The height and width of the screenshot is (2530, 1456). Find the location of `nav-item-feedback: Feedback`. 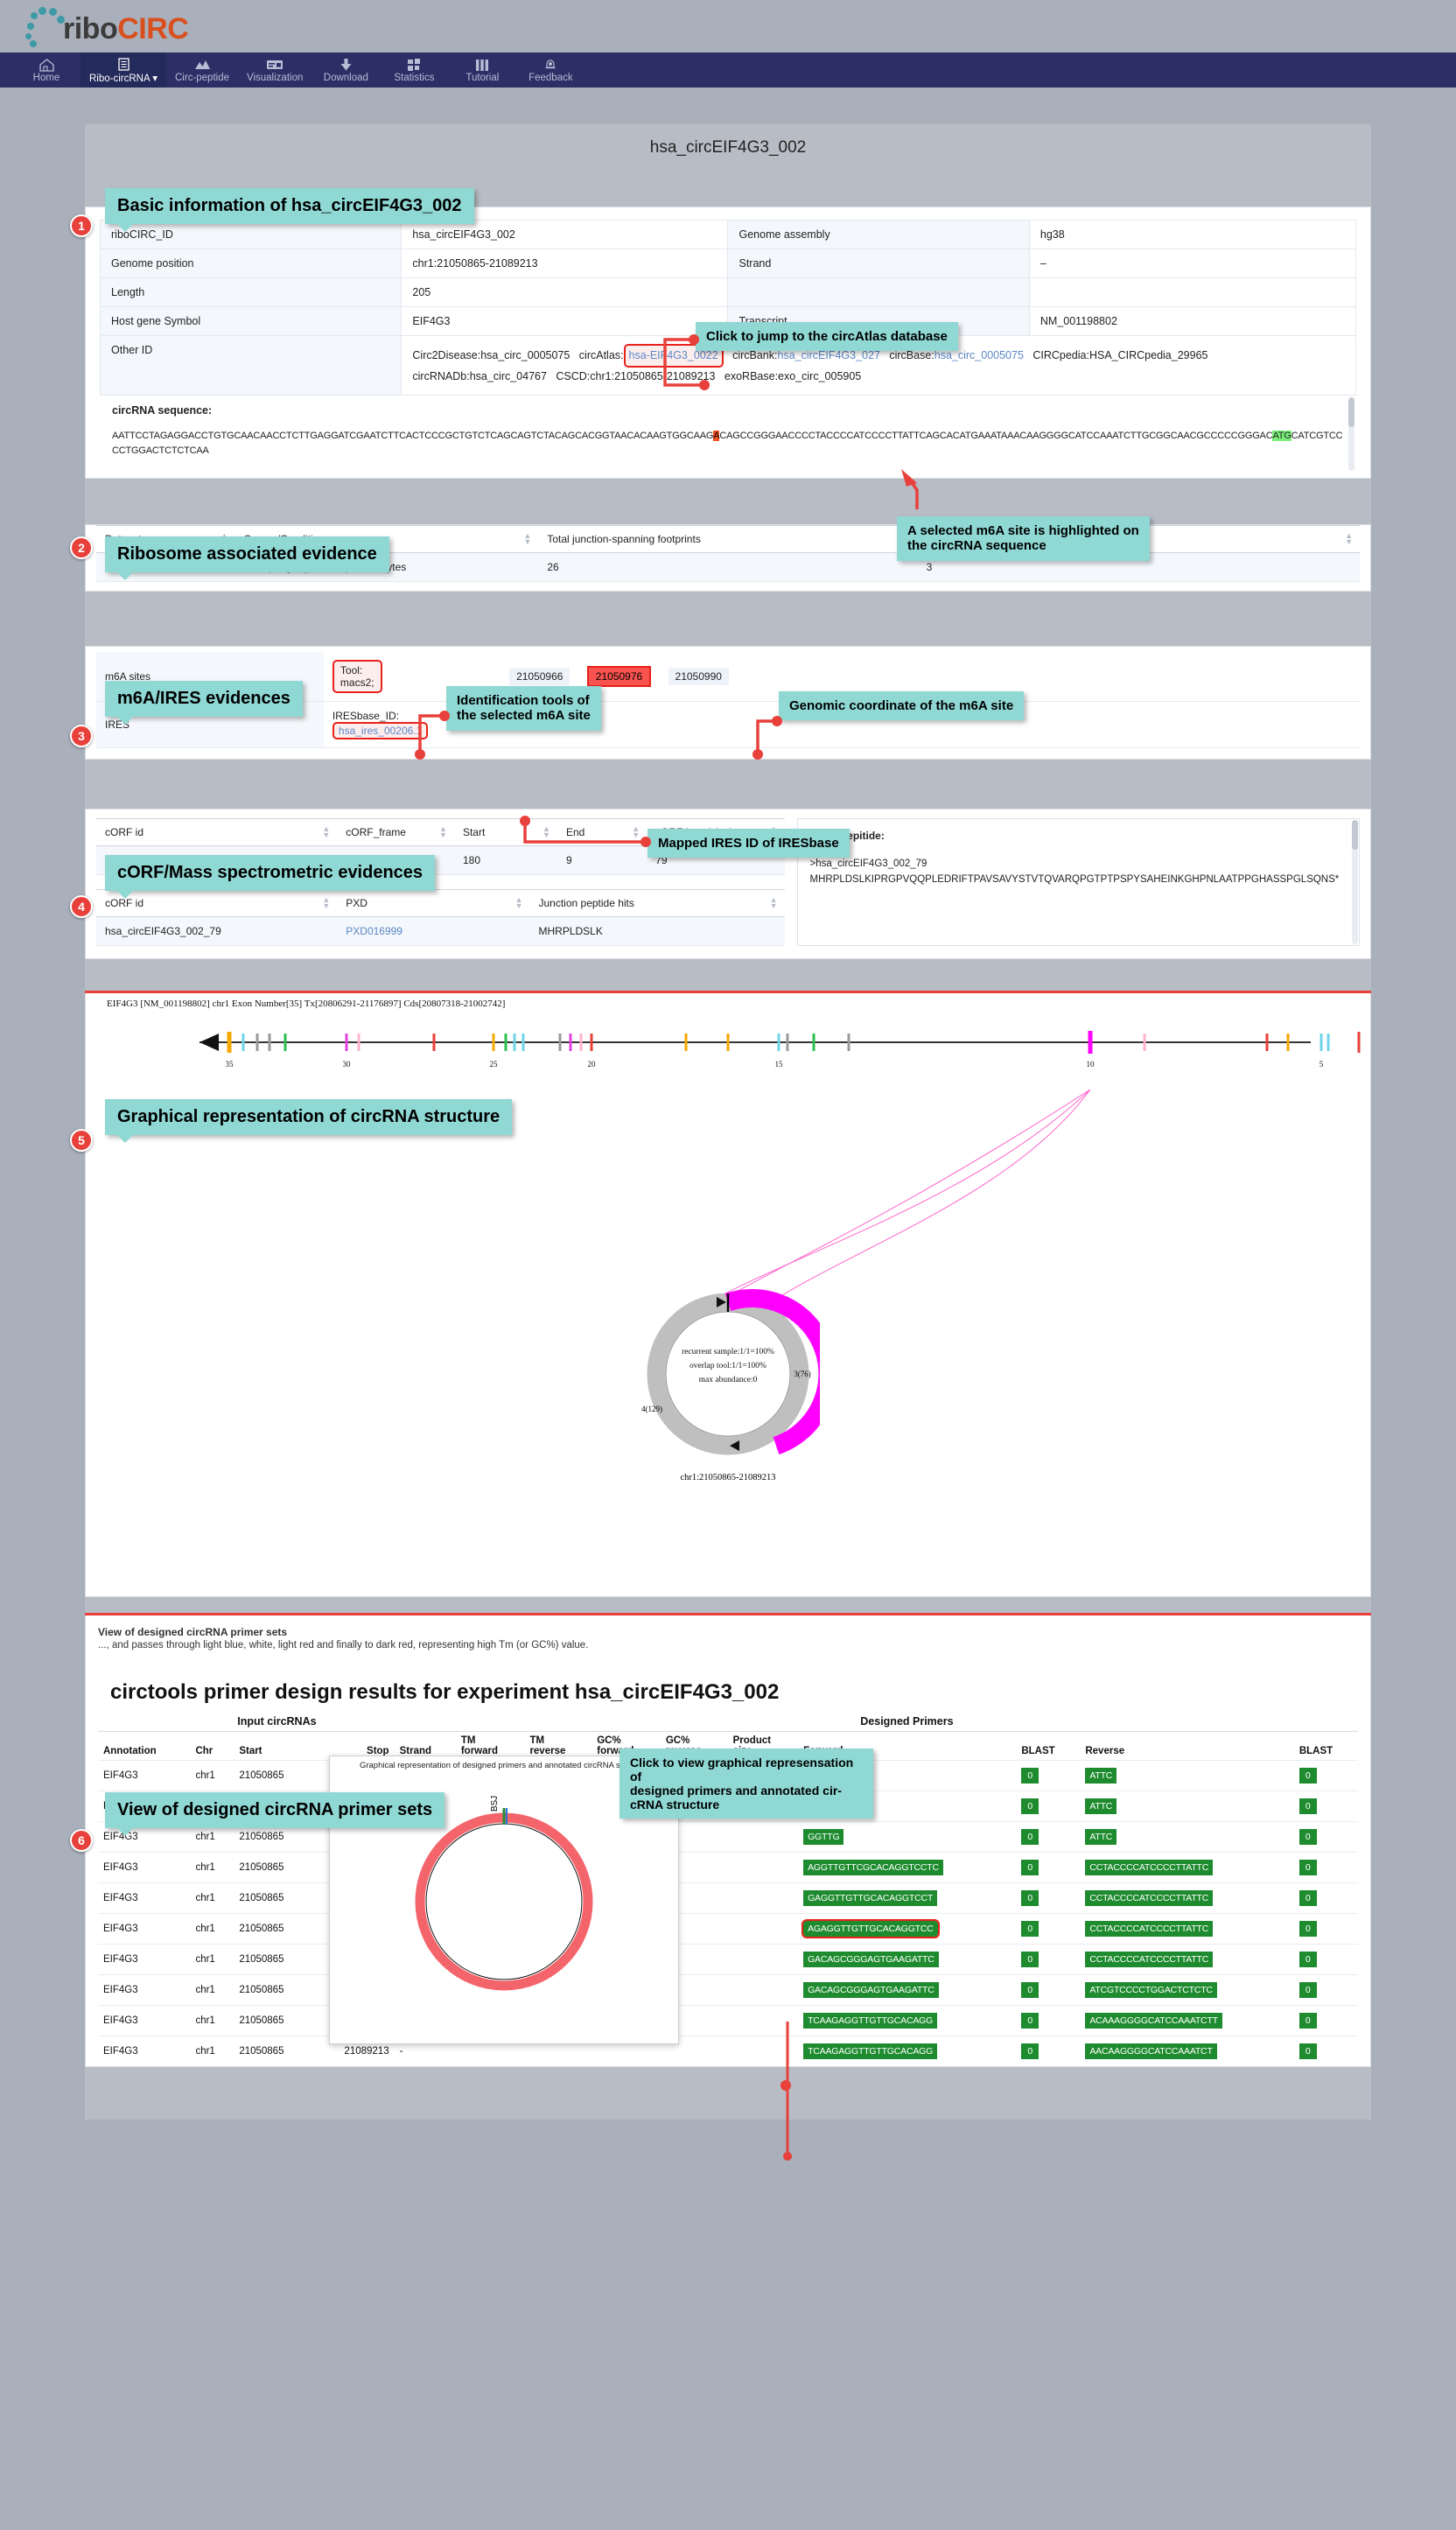

nav-item-feedback: Feedback is located at coordinates (550, 70).